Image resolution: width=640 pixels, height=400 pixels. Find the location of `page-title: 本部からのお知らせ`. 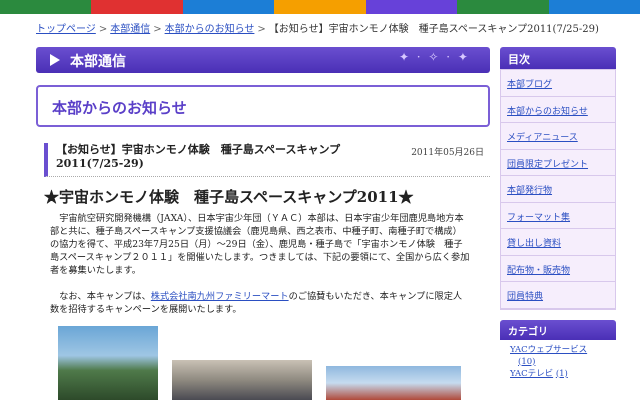

page-title: 本部からのお知らせ is located at coordinates (119, 108).